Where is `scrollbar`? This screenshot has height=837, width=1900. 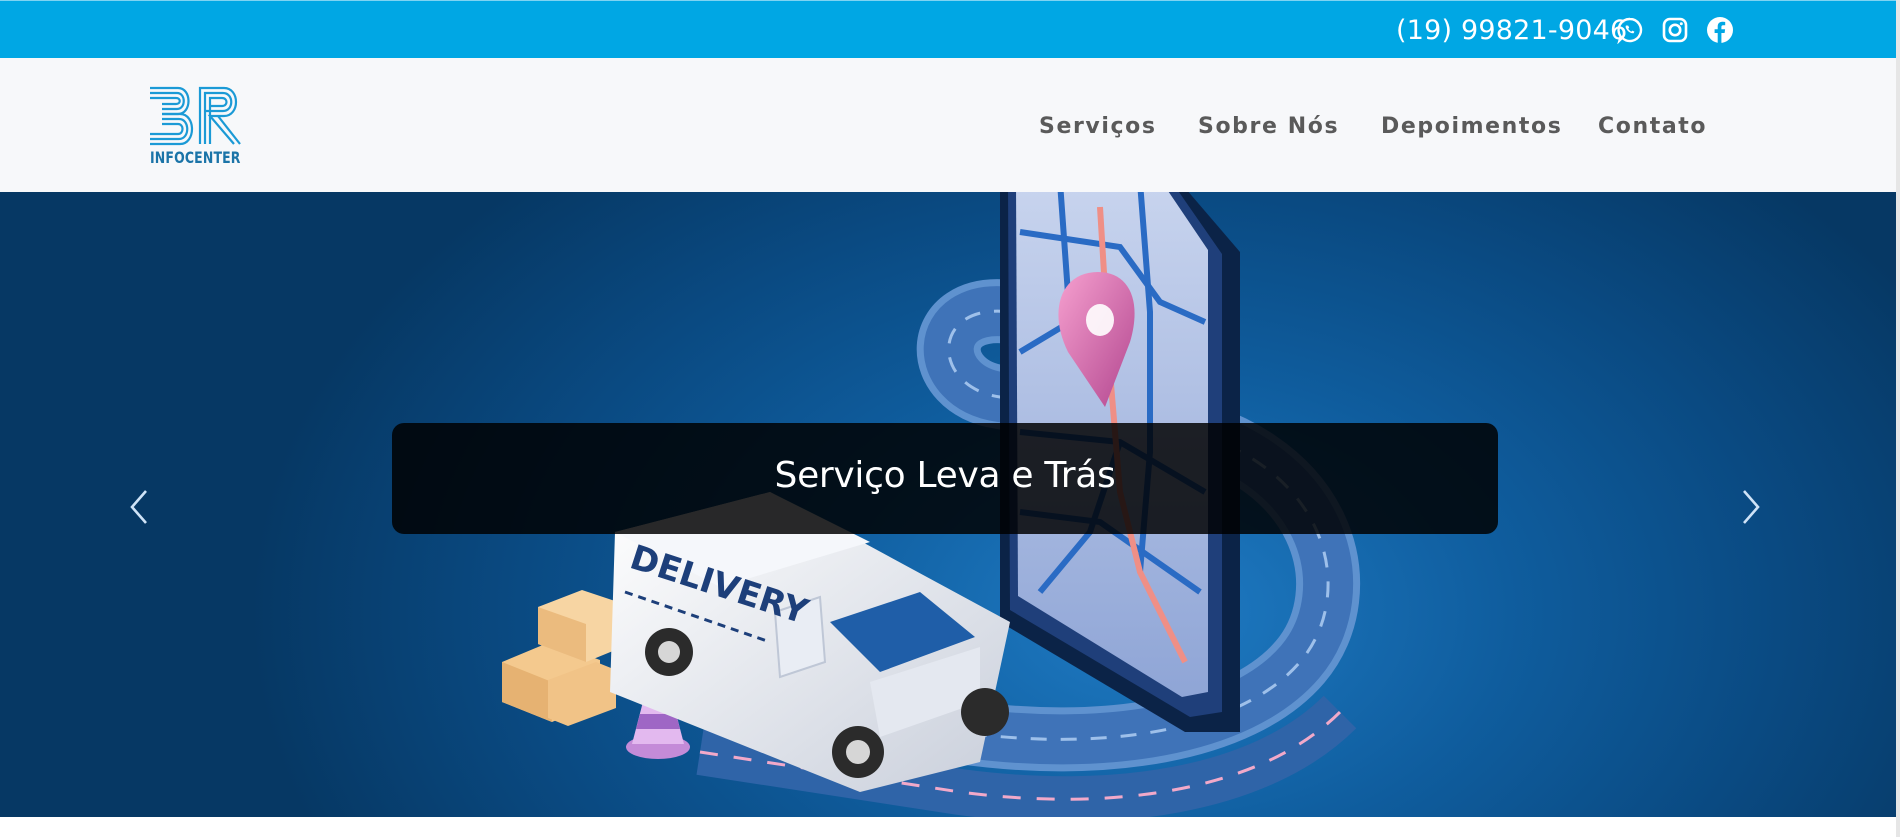 scrollbar is located at coordinates (1898, 418).